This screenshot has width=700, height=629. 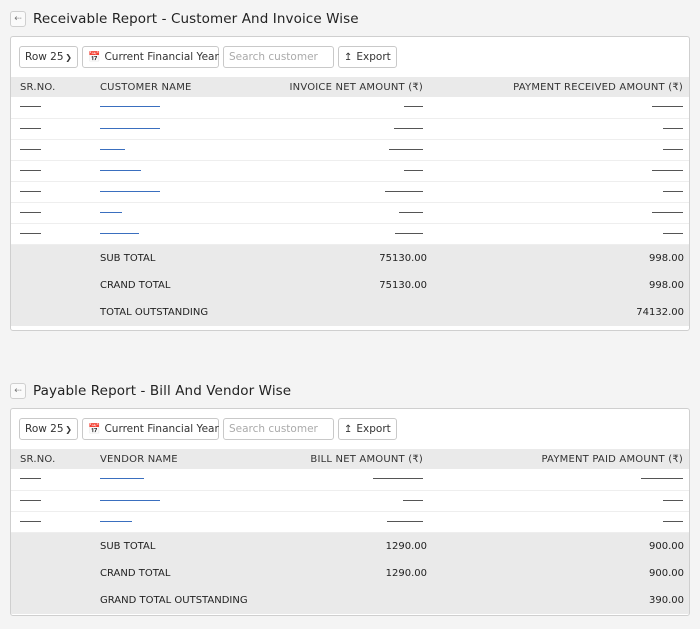 What do you see at coordinates (559, 459) in the screenshot?
I see `column-header-payment-paid: PAYMENT PAID AMOUNT (₹)` at bounding box center [559, 459].